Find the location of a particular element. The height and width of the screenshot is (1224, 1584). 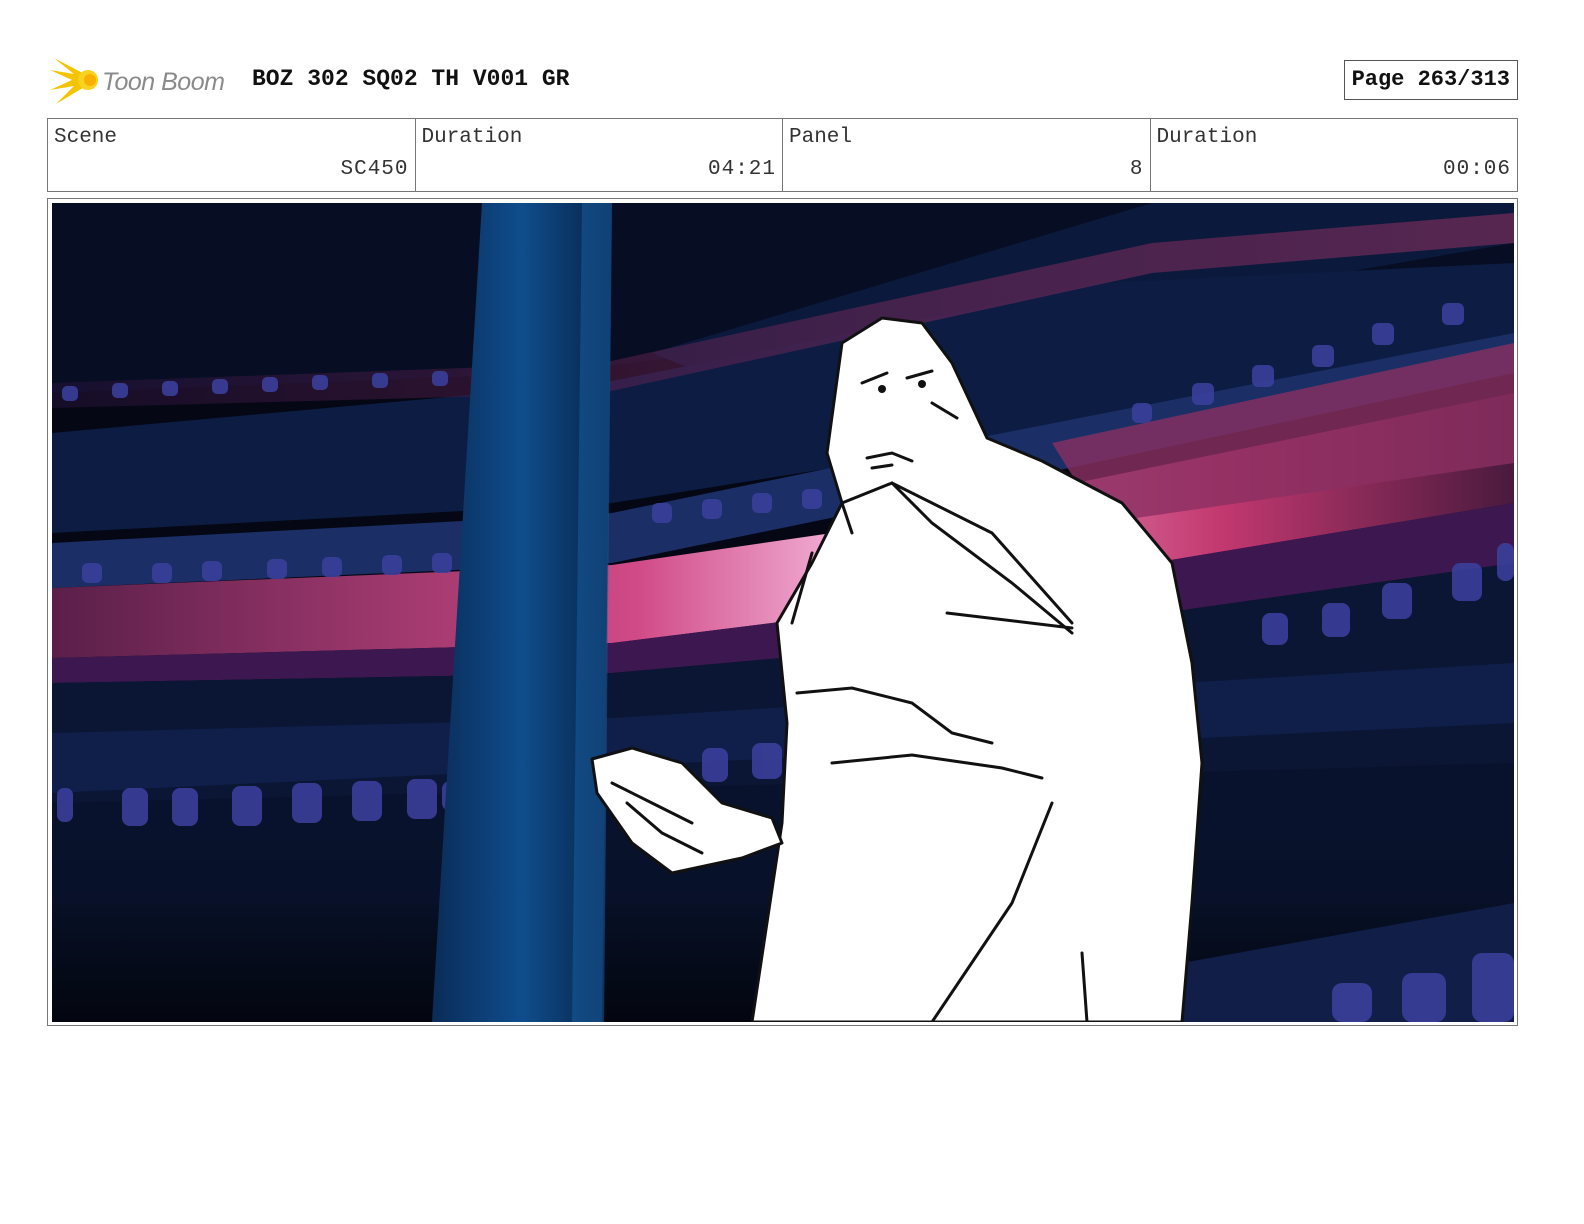

scene-value: SC450 is located at coordinates (374, 169).